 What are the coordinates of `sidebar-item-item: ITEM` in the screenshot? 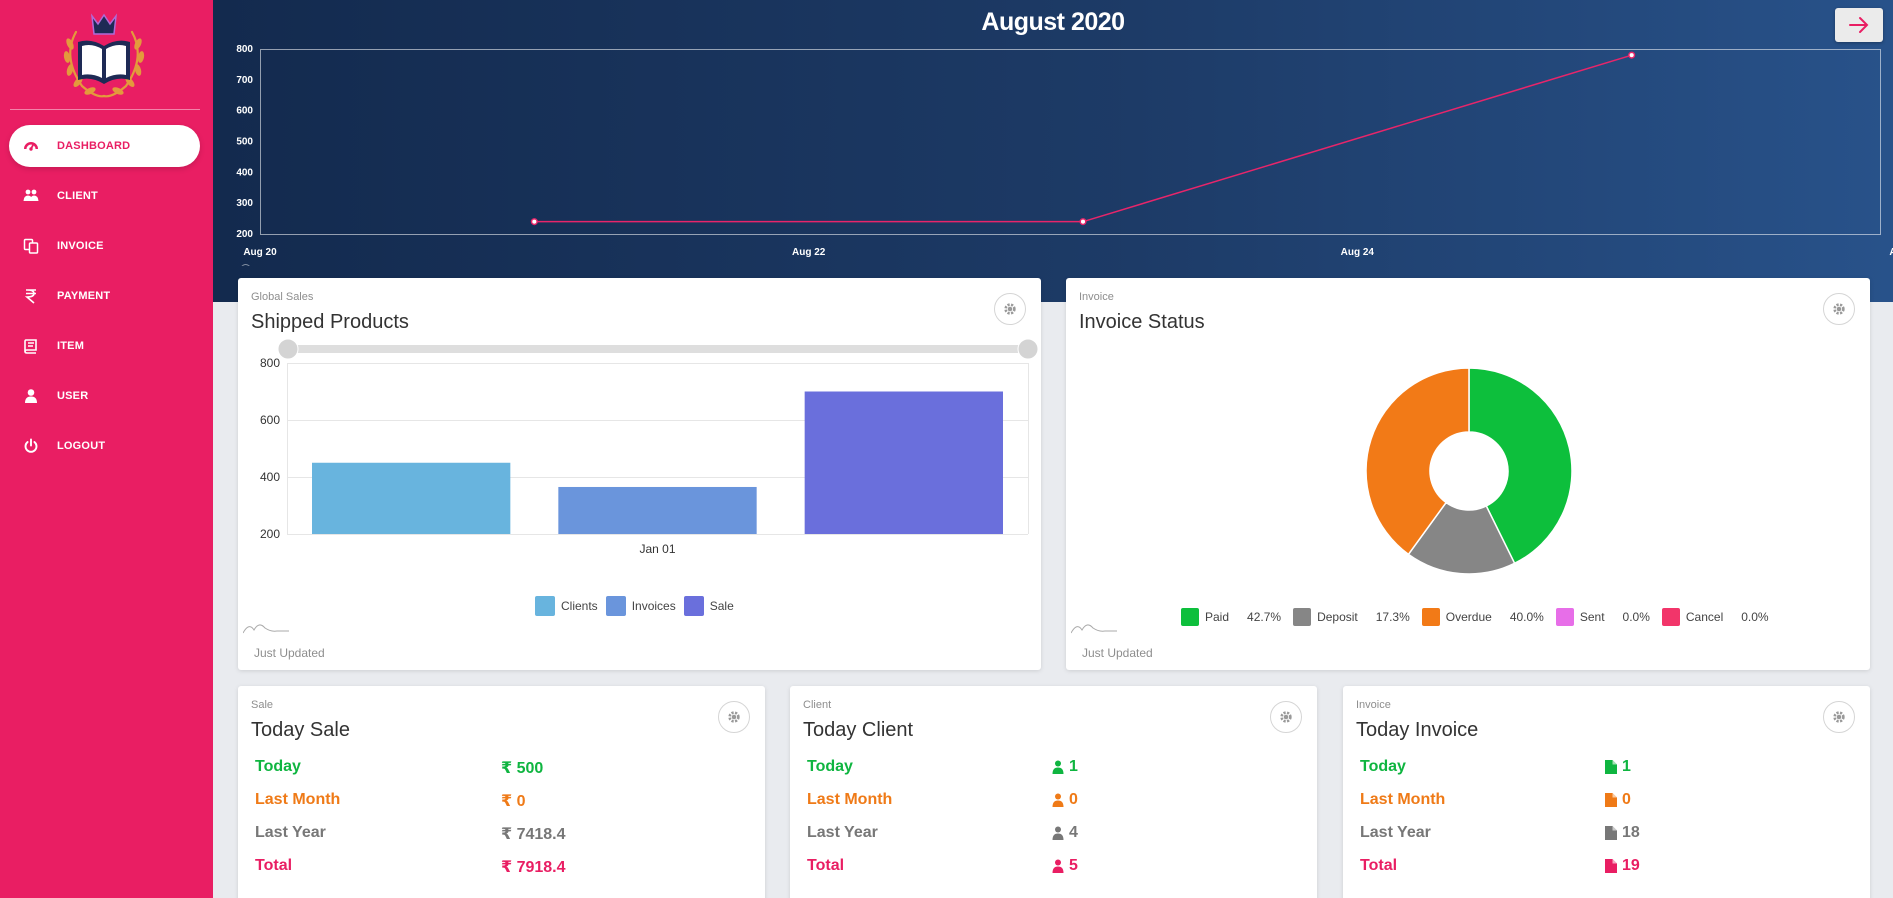 It's located at (104, 346).